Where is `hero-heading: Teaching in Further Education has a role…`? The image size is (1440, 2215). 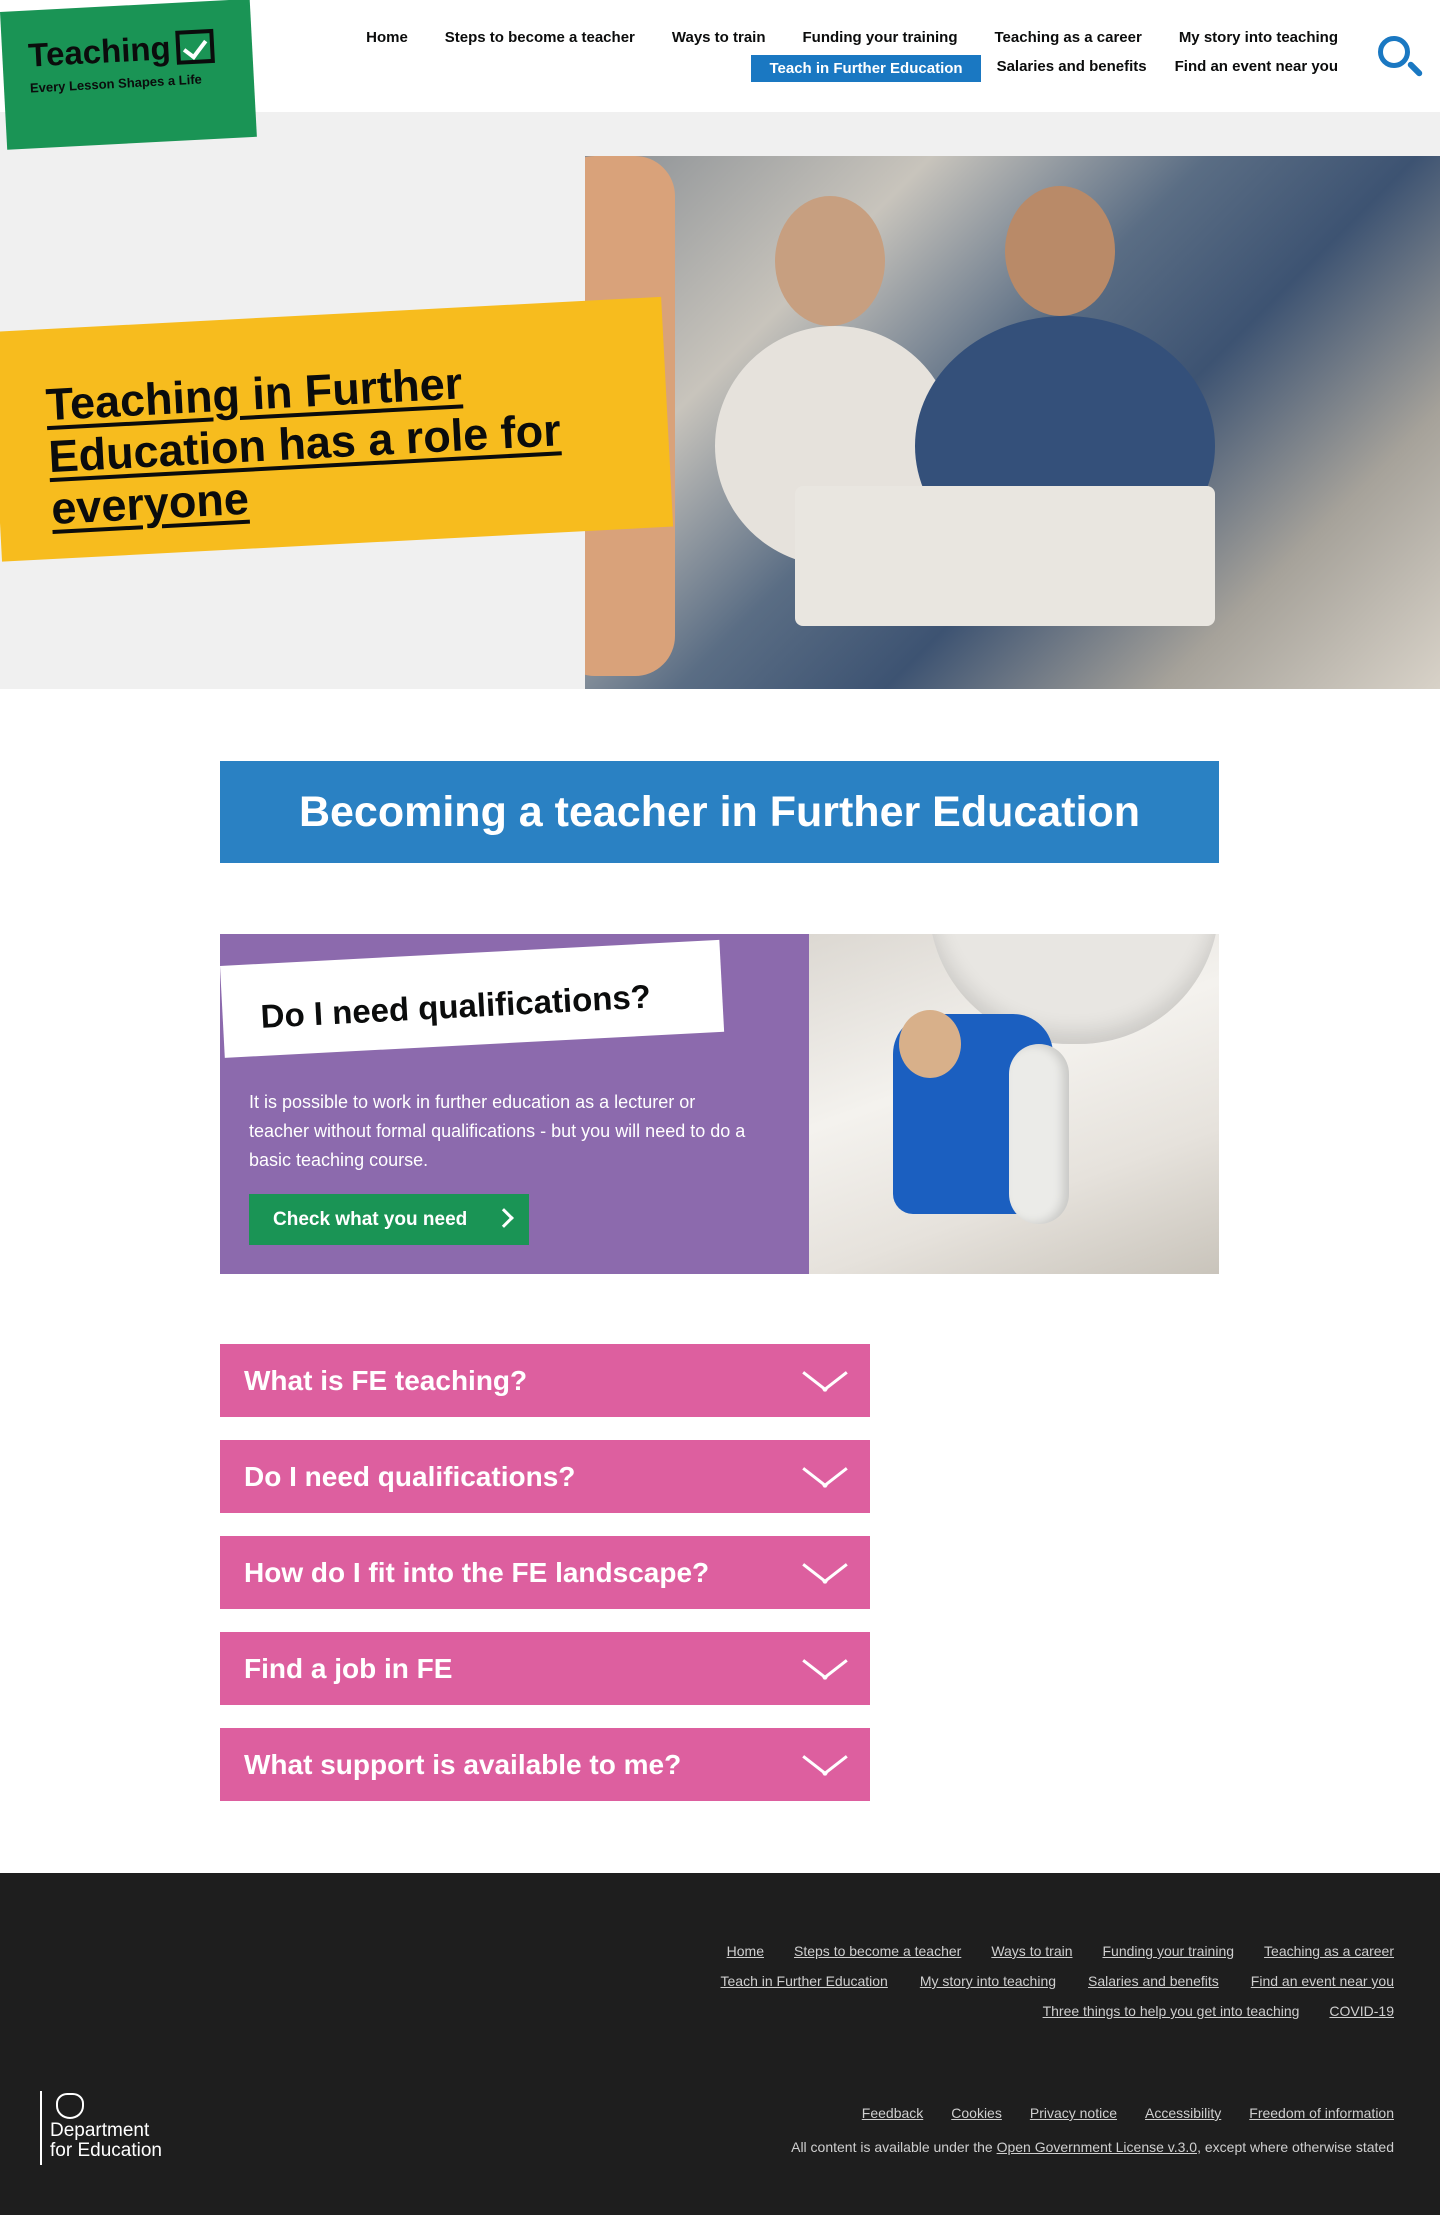 hero-heading: Teaching in Further Education has a role… is located at coordinates (303, 445).